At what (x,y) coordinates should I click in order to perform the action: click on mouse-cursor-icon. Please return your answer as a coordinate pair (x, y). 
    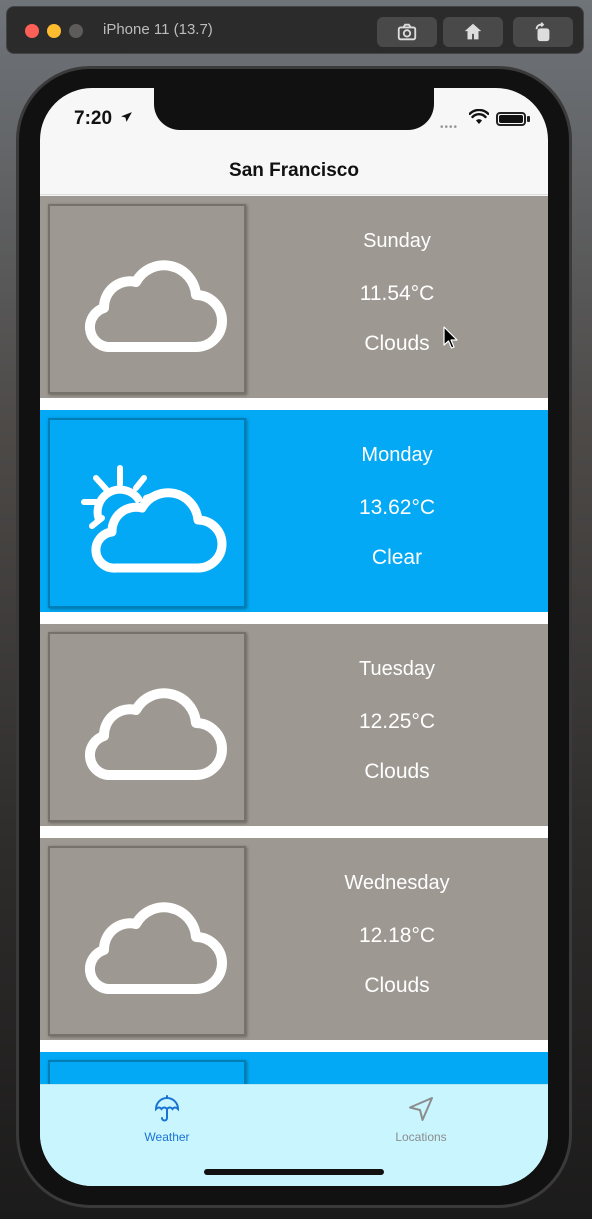
    Looking at the image, I should click on (450, 337).